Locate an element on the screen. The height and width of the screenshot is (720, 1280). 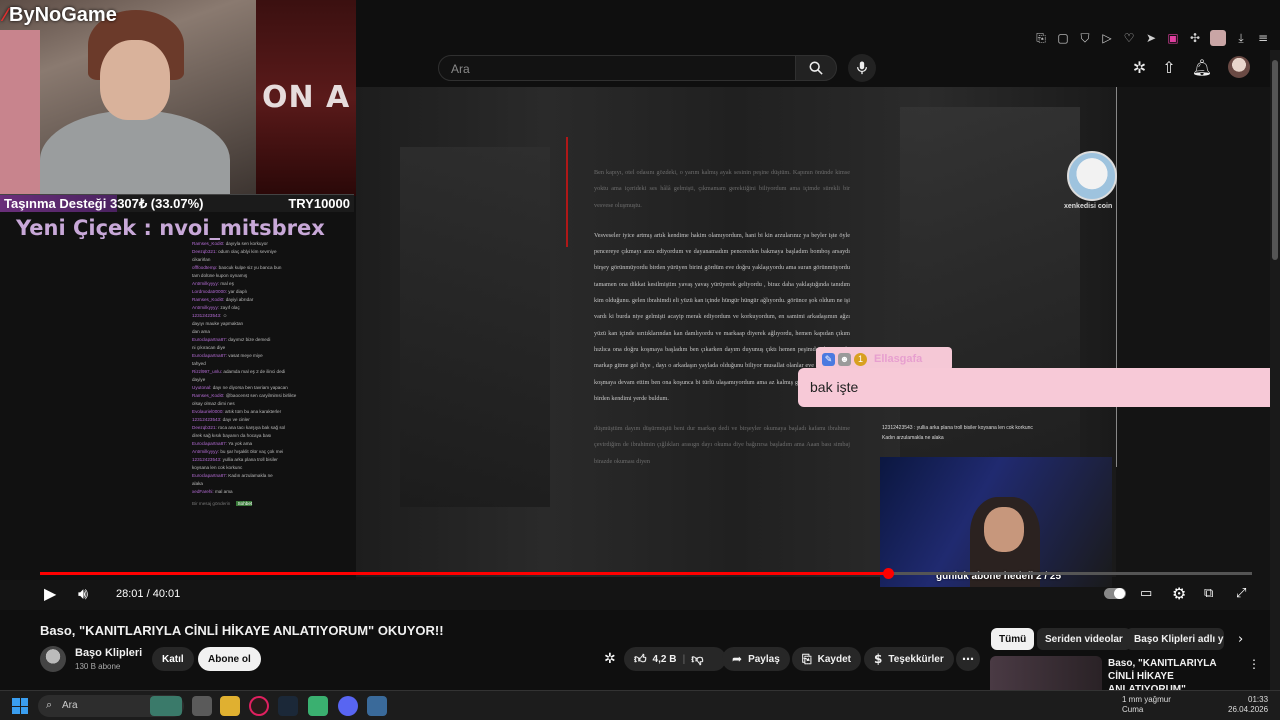
voice-search-button is located at coordinates (862, 68).